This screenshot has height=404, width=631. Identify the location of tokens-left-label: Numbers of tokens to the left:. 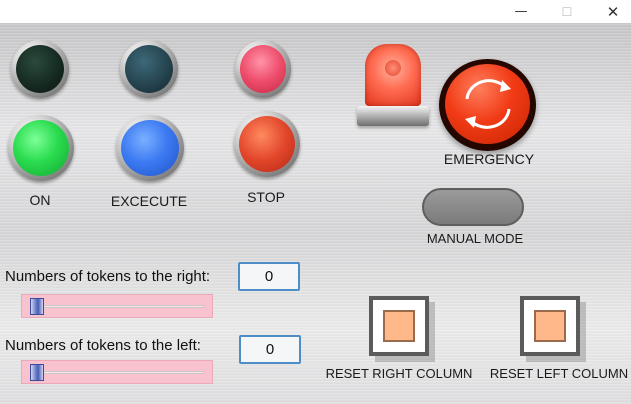
(103, 345).